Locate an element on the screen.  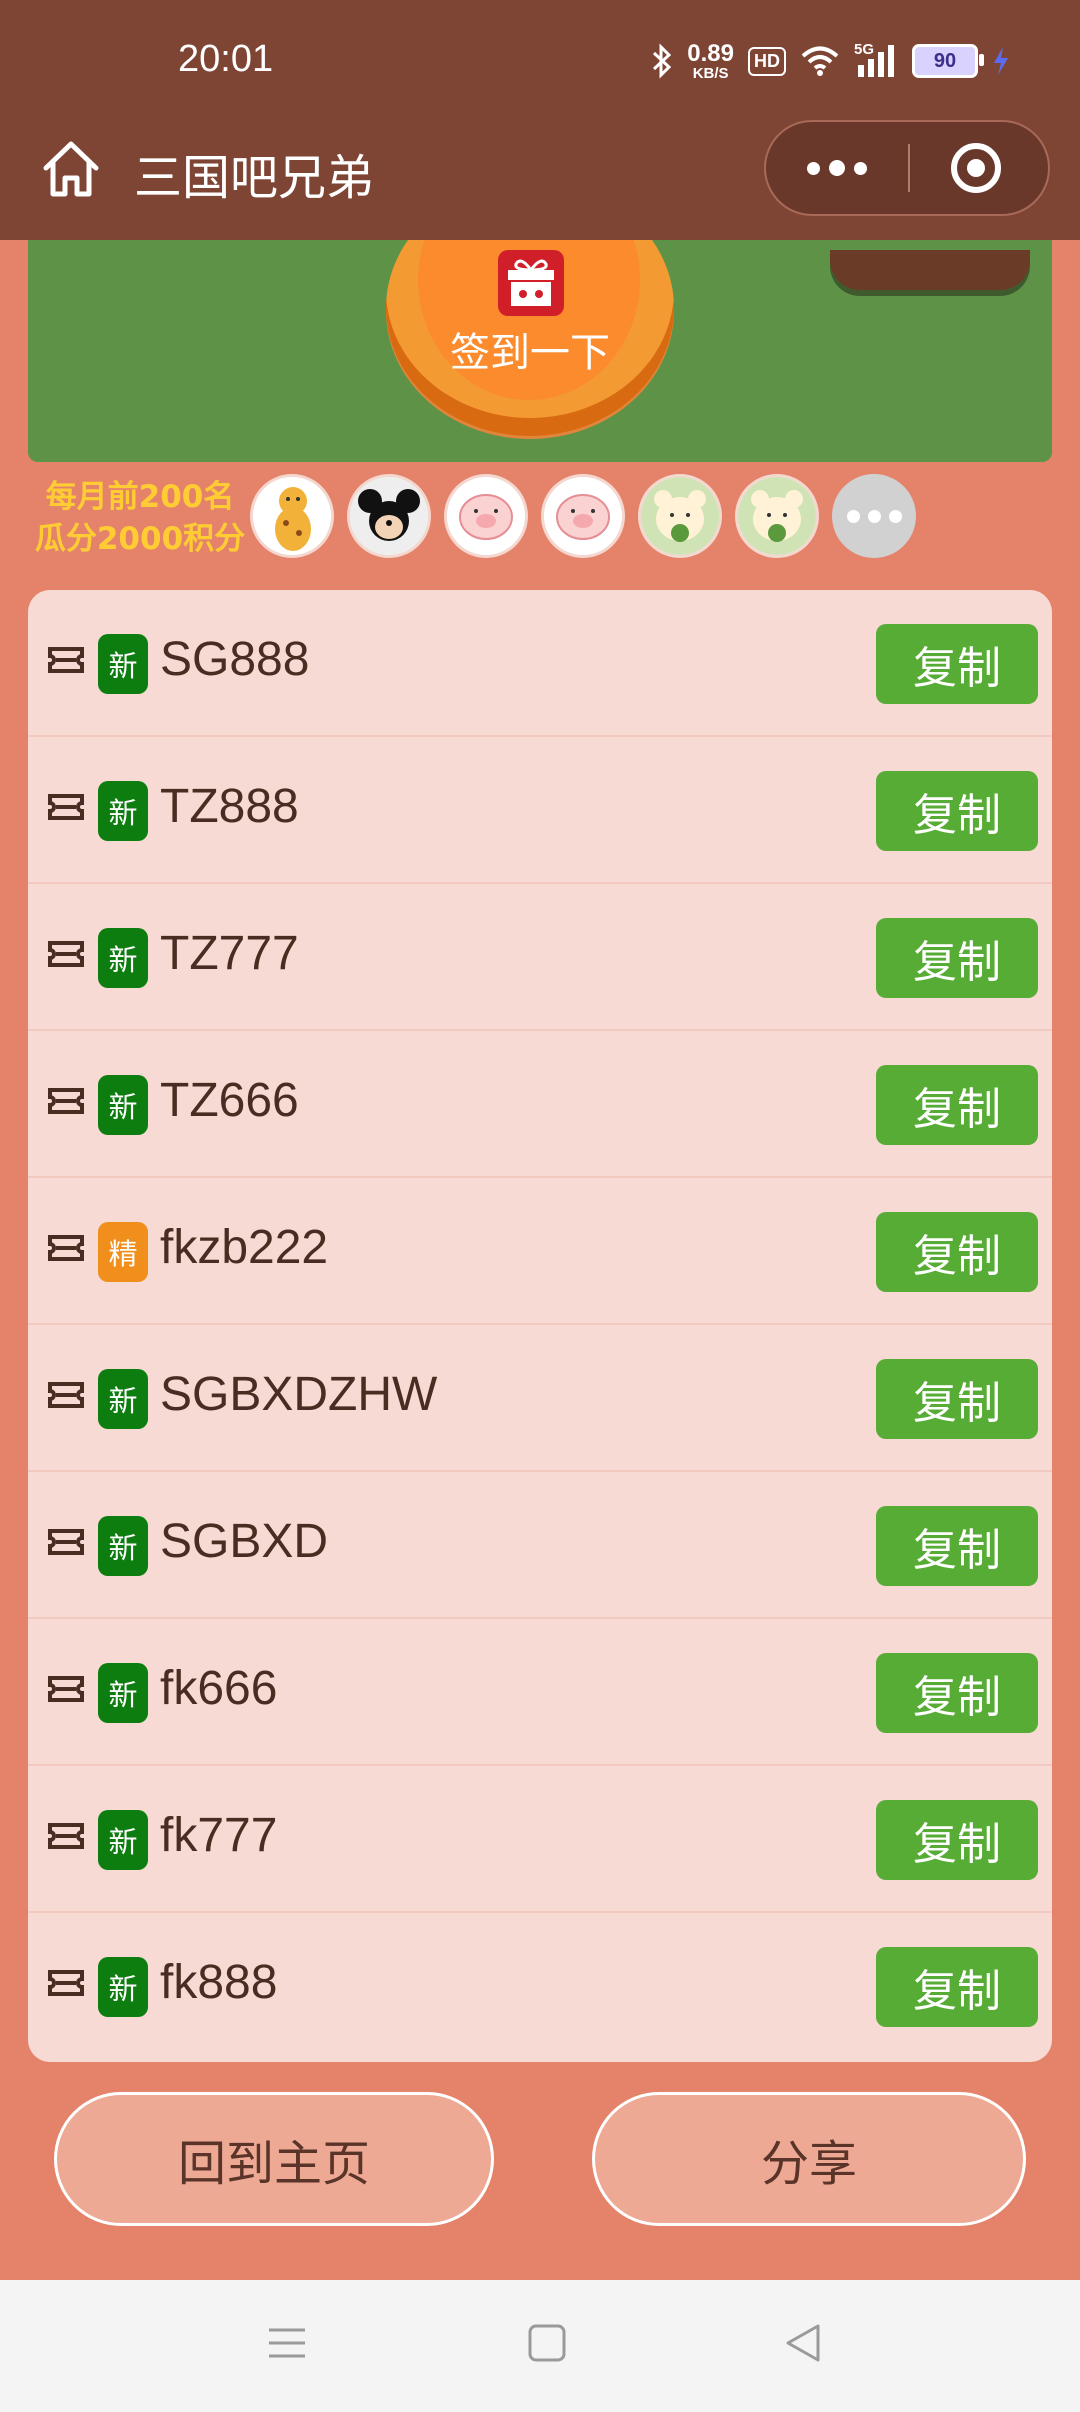
bluetooth-icon is located at coordinates (662, 61).